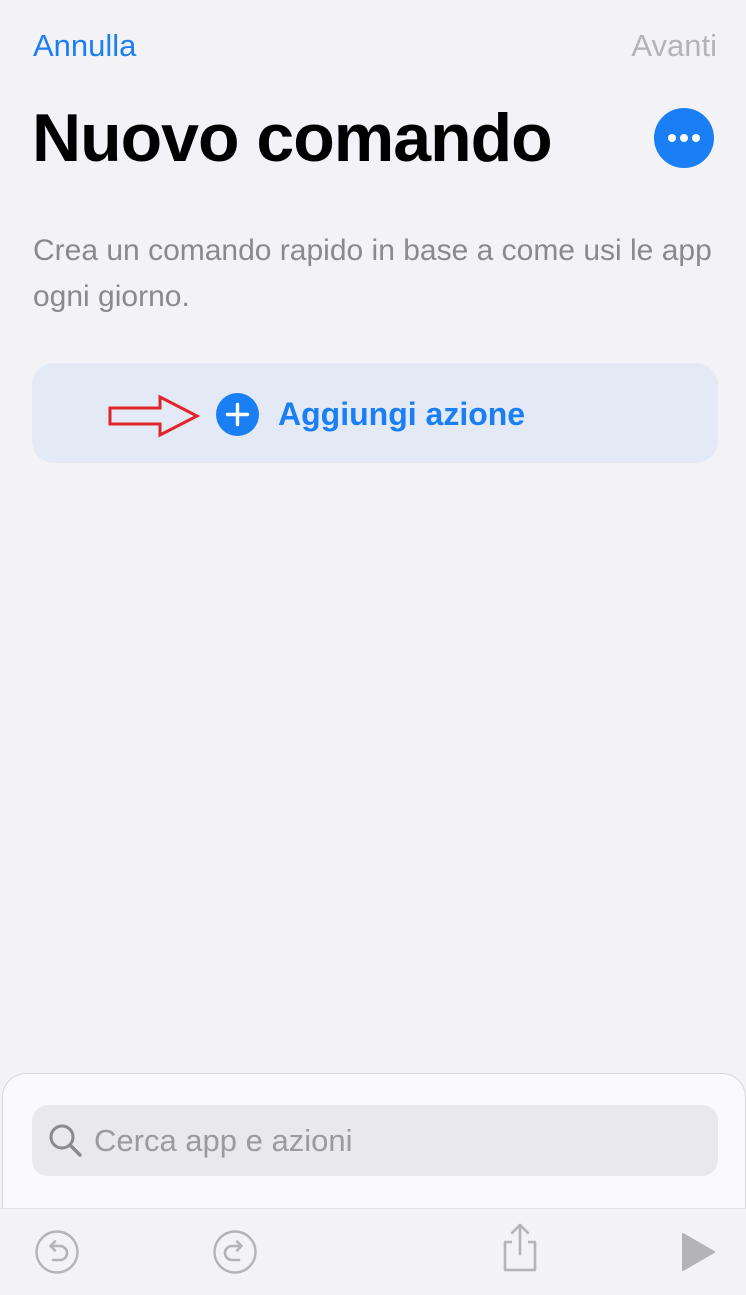 The image size is (746, 1295). What do you see at coordinates (237, 414) in the screenshot?
I see `plus-circle-icon` at bounding box center [237, 414].